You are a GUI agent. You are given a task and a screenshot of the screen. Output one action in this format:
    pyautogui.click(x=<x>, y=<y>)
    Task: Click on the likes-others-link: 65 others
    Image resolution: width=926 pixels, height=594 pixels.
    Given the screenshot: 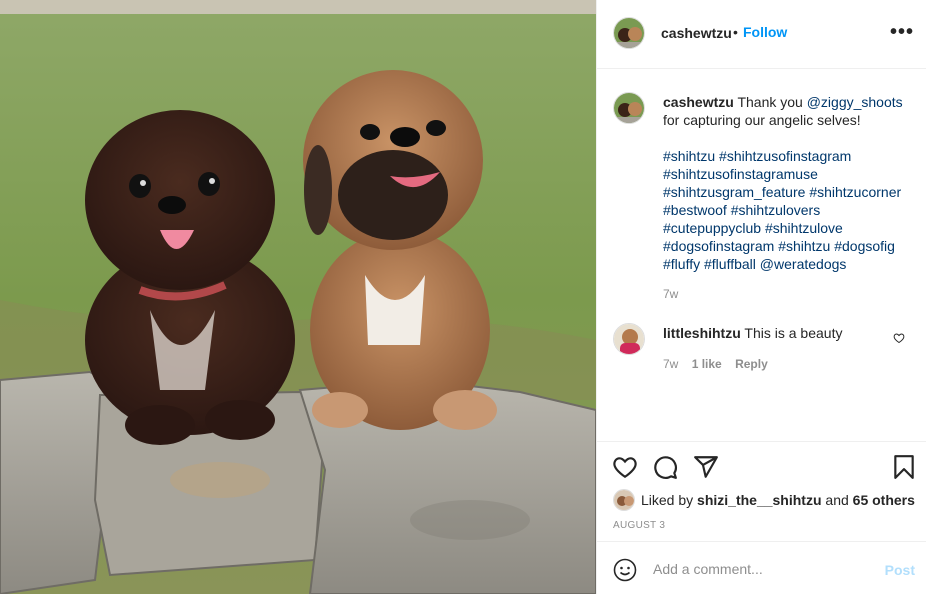 What is the action you would take?
    pyautogui.click(x=884, y=500)
    